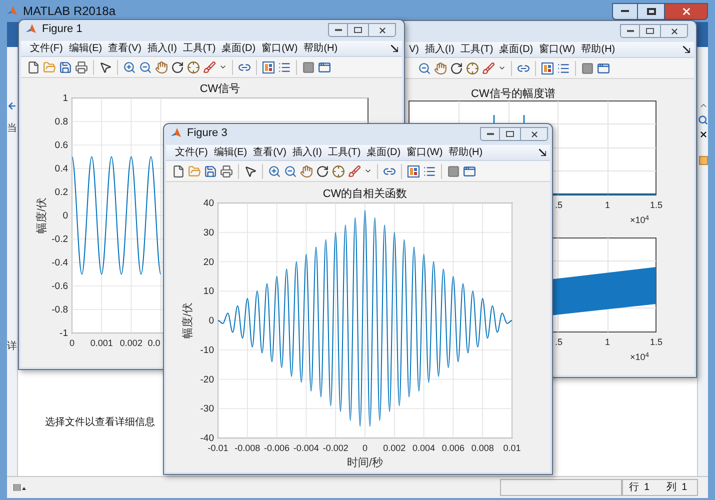  Describe the element at coordinates (61, 169) in the screenshot. I see `tick-label: 0.4` at that location.